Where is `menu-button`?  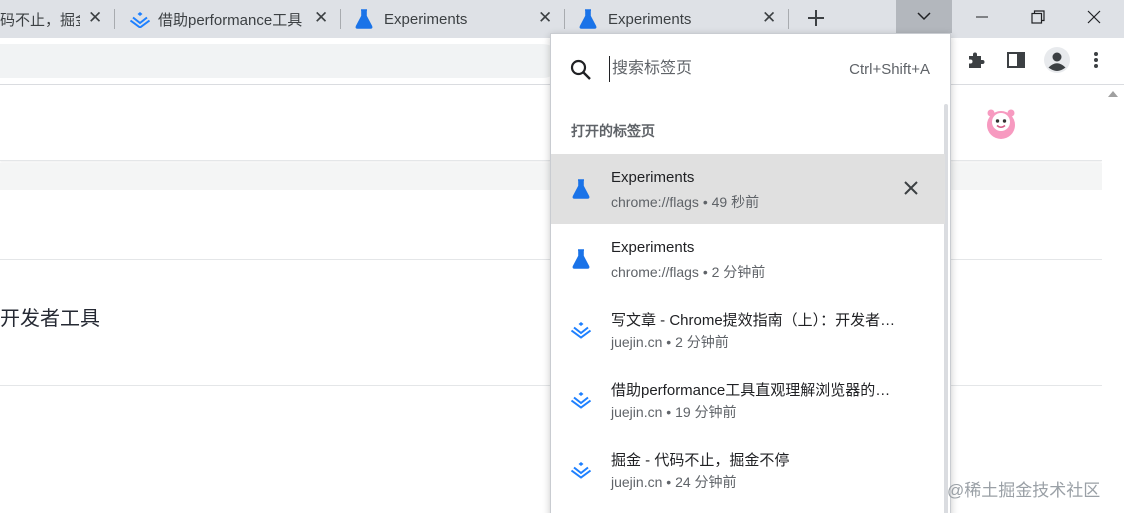
menu-button is located at coordinates (1096, 60).